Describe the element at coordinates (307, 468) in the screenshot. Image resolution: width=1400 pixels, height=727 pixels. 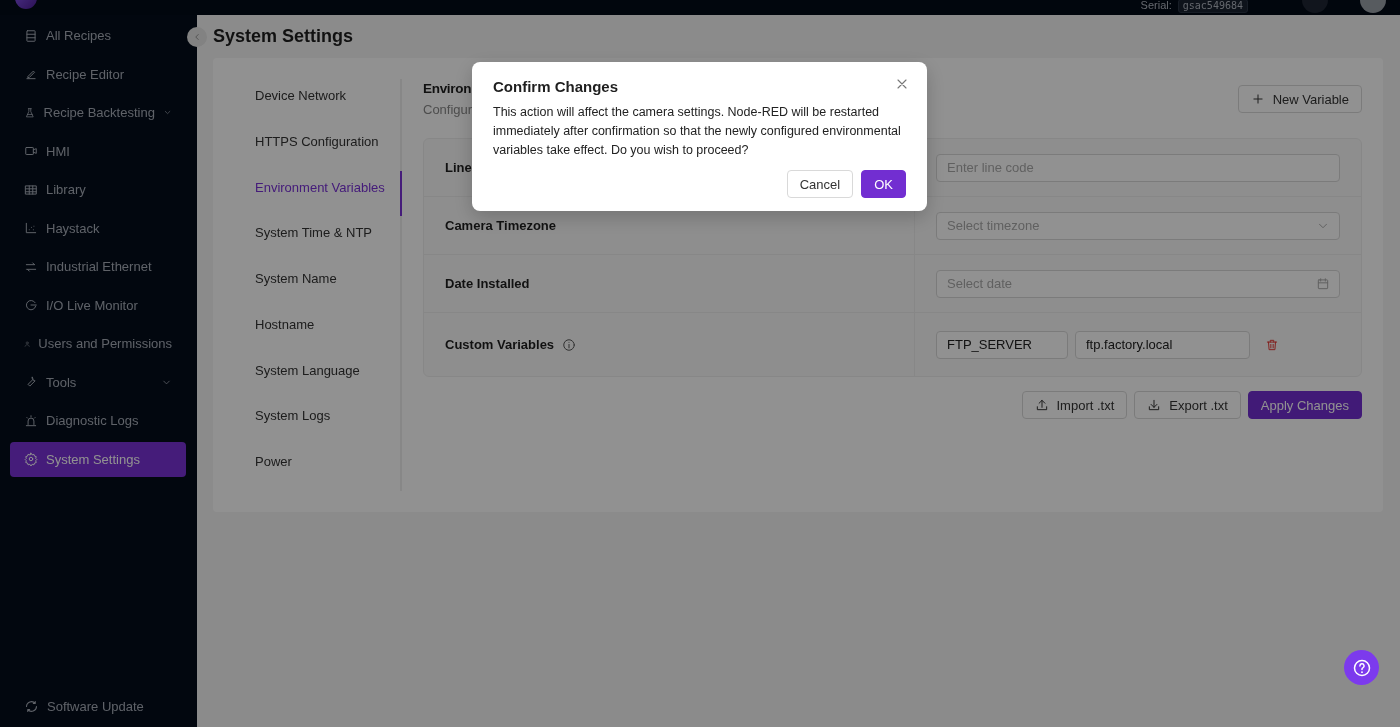
I see `settings-tab: Power` at that location.